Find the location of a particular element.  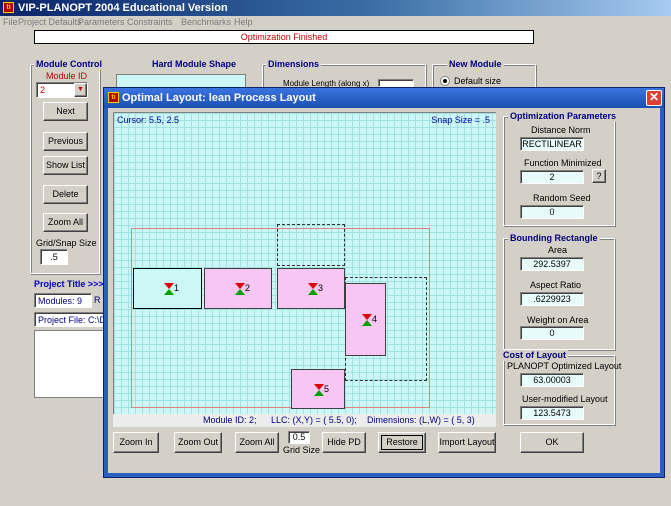

next-button: Next is located at coordinates (65, 111).